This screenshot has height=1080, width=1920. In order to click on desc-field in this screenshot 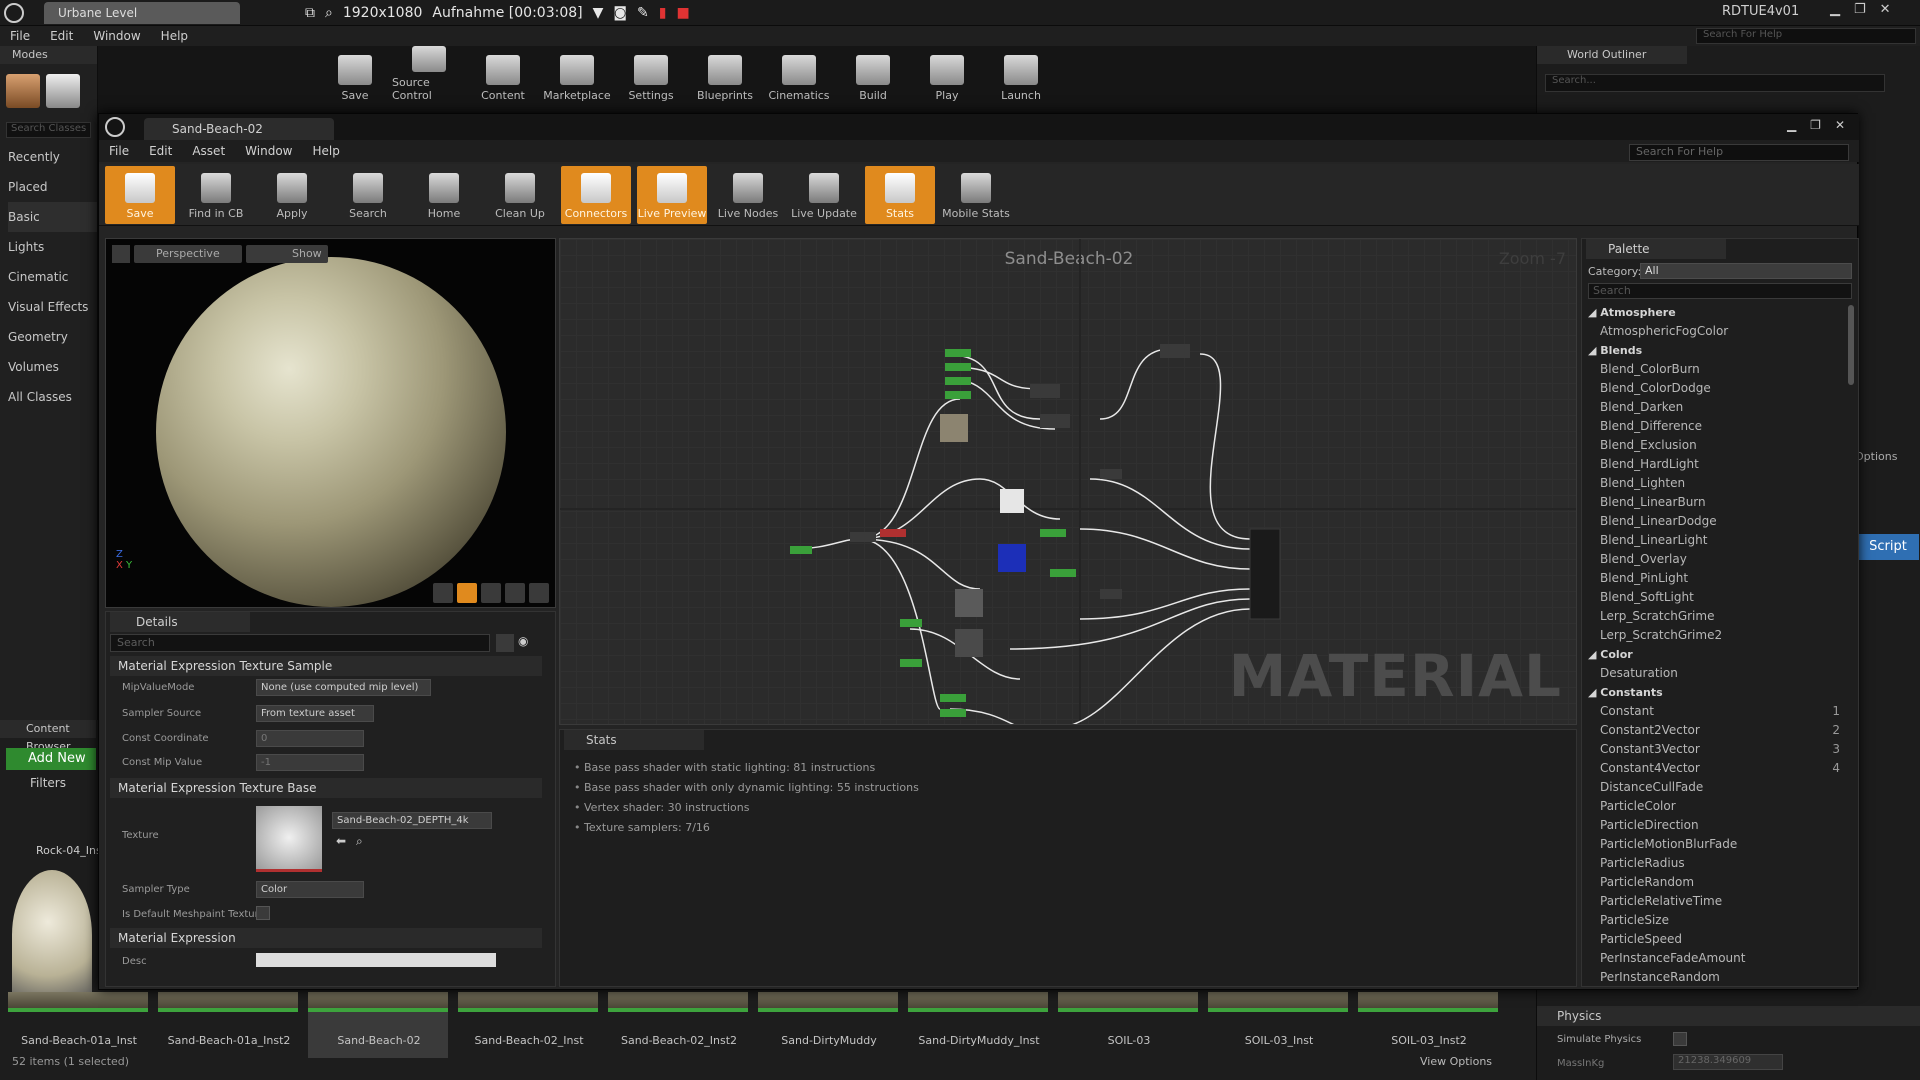, I will do `click(376, 960)`.